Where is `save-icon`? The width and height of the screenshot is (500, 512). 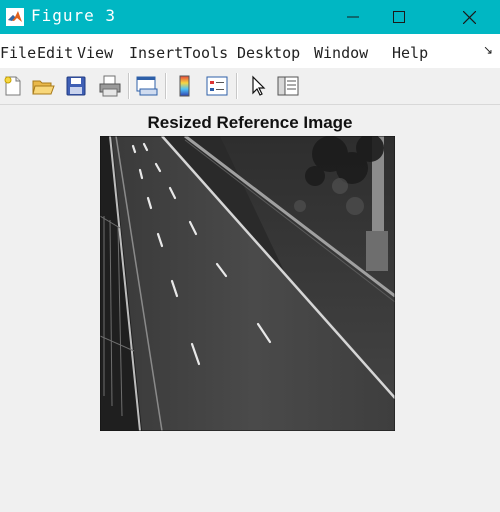 save-icon is located at coordinates (76, 86).